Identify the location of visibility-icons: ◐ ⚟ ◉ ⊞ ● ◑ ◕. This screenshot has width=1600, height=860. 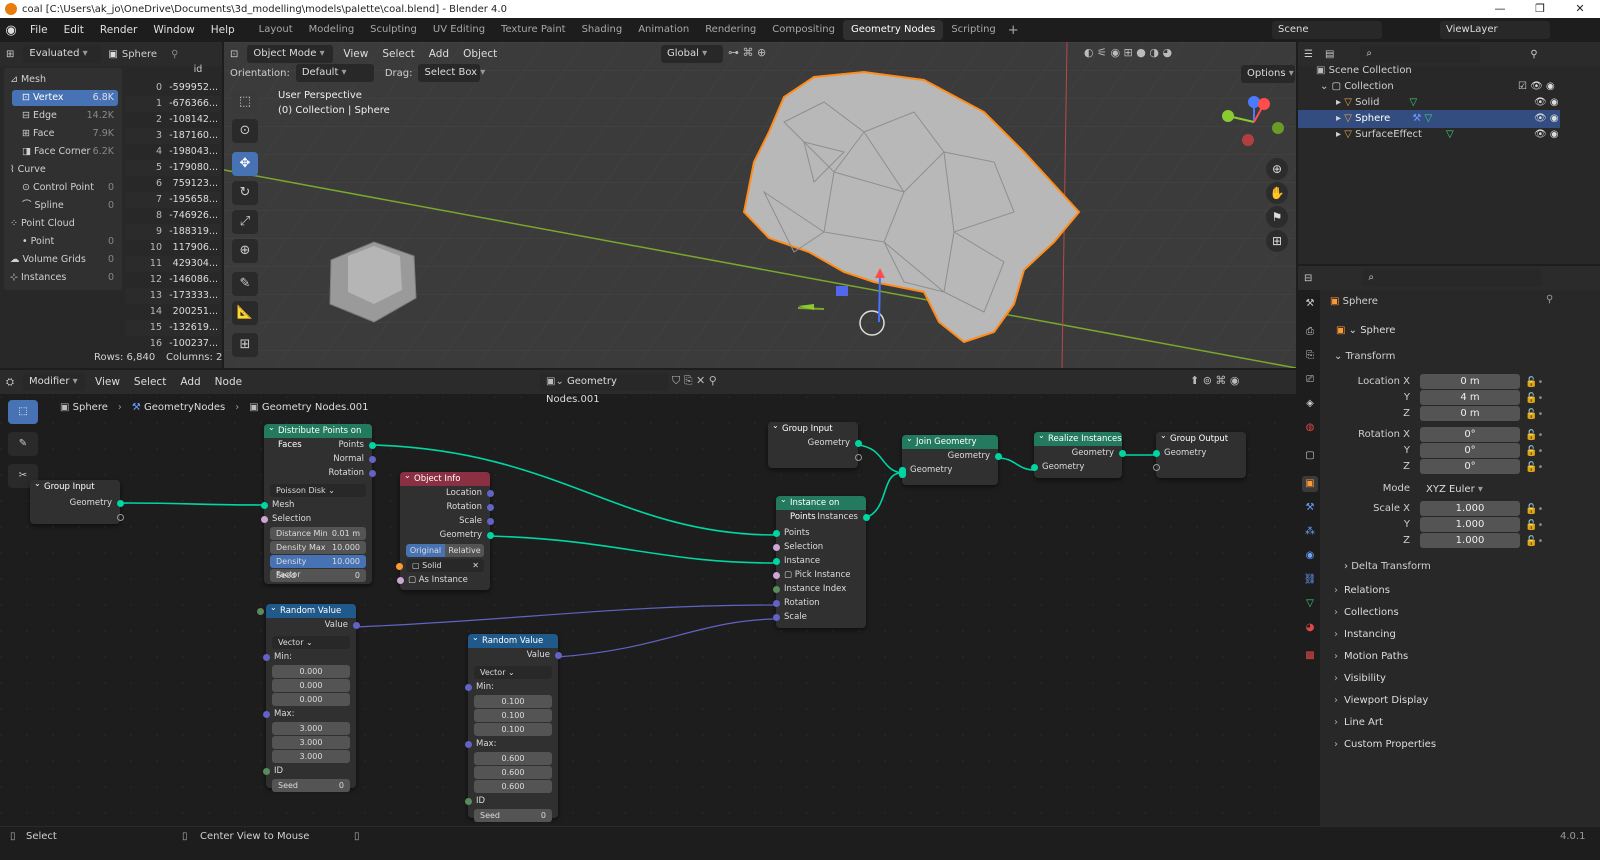
(1128, 52).